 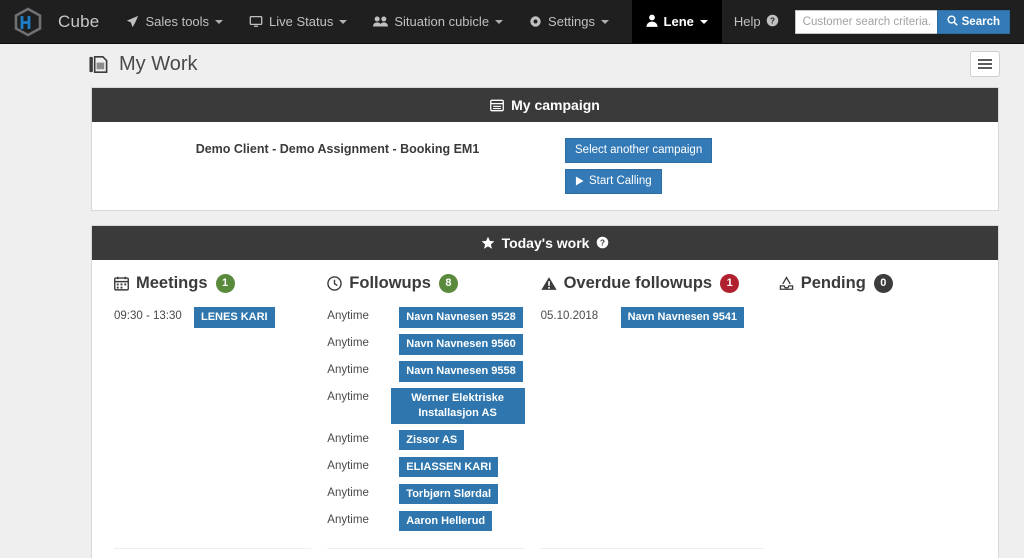 I want to click on pending-count-badge: 0, so click(x=883, y=283).